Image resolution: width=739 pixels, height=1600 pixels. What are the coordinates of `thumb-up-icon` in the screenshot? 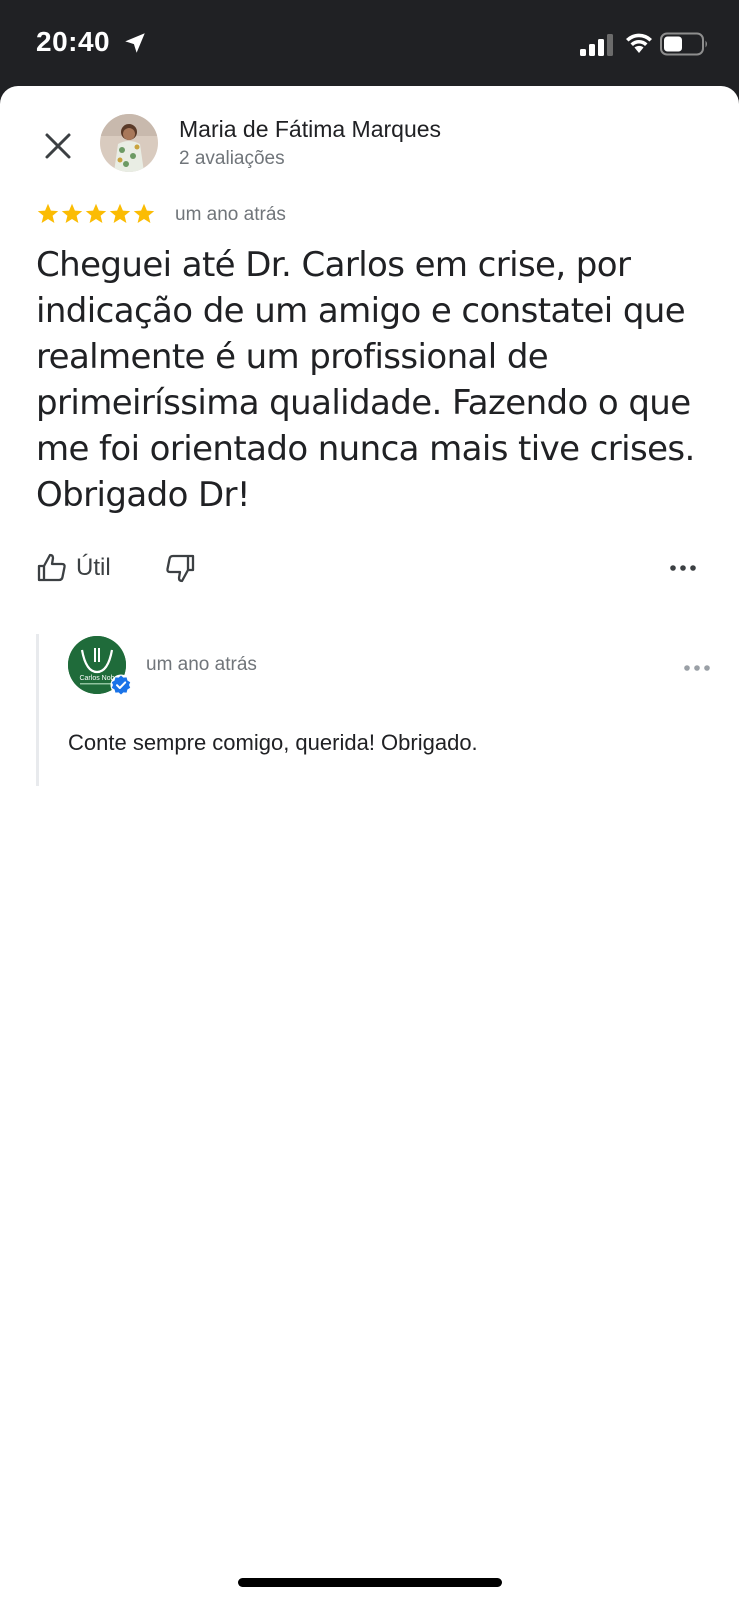 It's located at (51, 567).